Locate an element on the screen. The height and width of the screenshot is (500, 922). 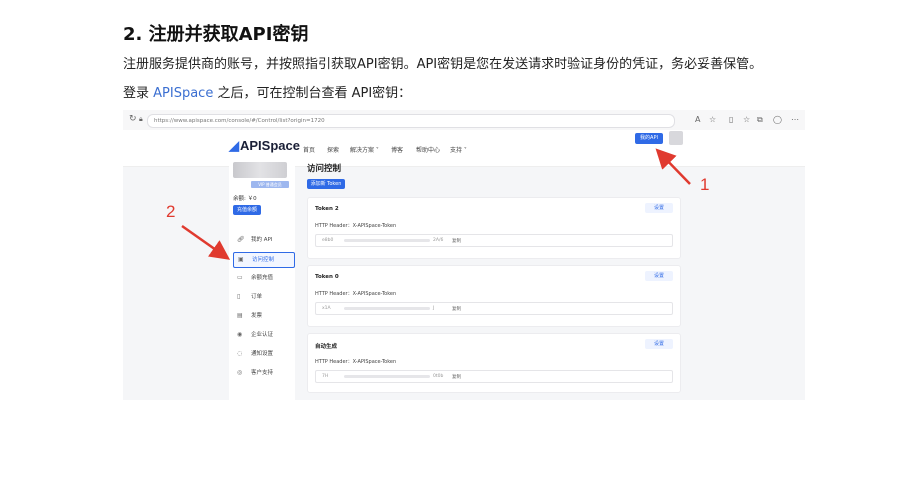
annotation-number-1: 1 is located at coordinates (705, 184).